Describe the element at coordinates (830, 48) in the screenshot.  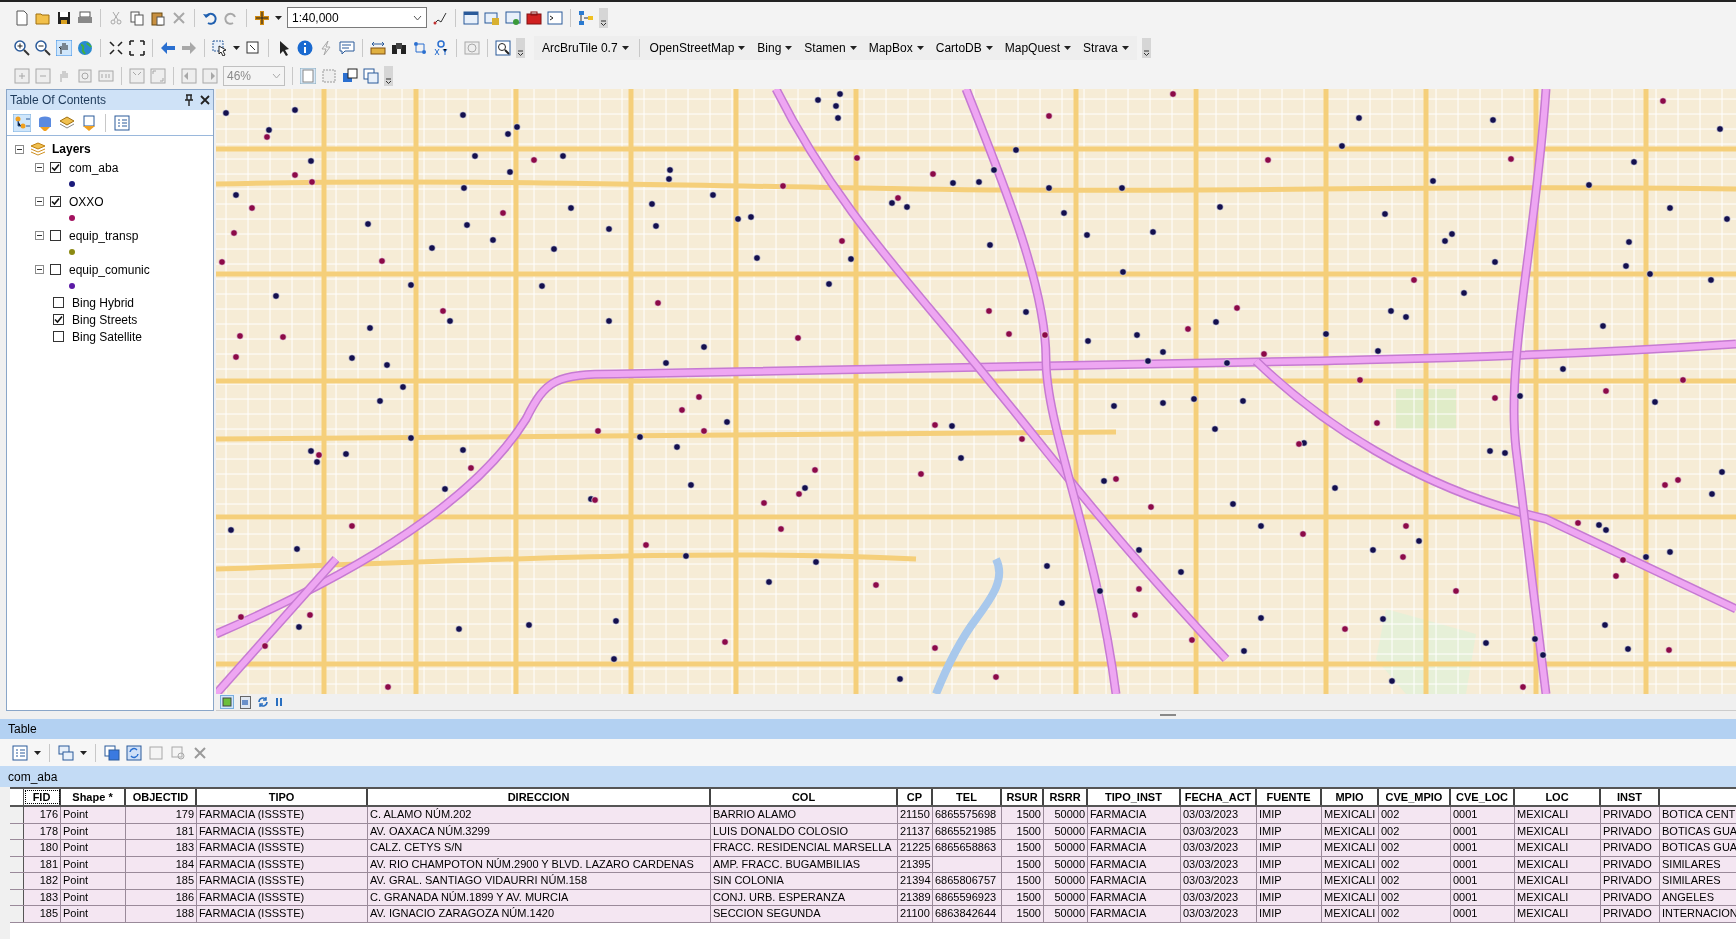
I see `toolbar-menu: Stamen` at that location.